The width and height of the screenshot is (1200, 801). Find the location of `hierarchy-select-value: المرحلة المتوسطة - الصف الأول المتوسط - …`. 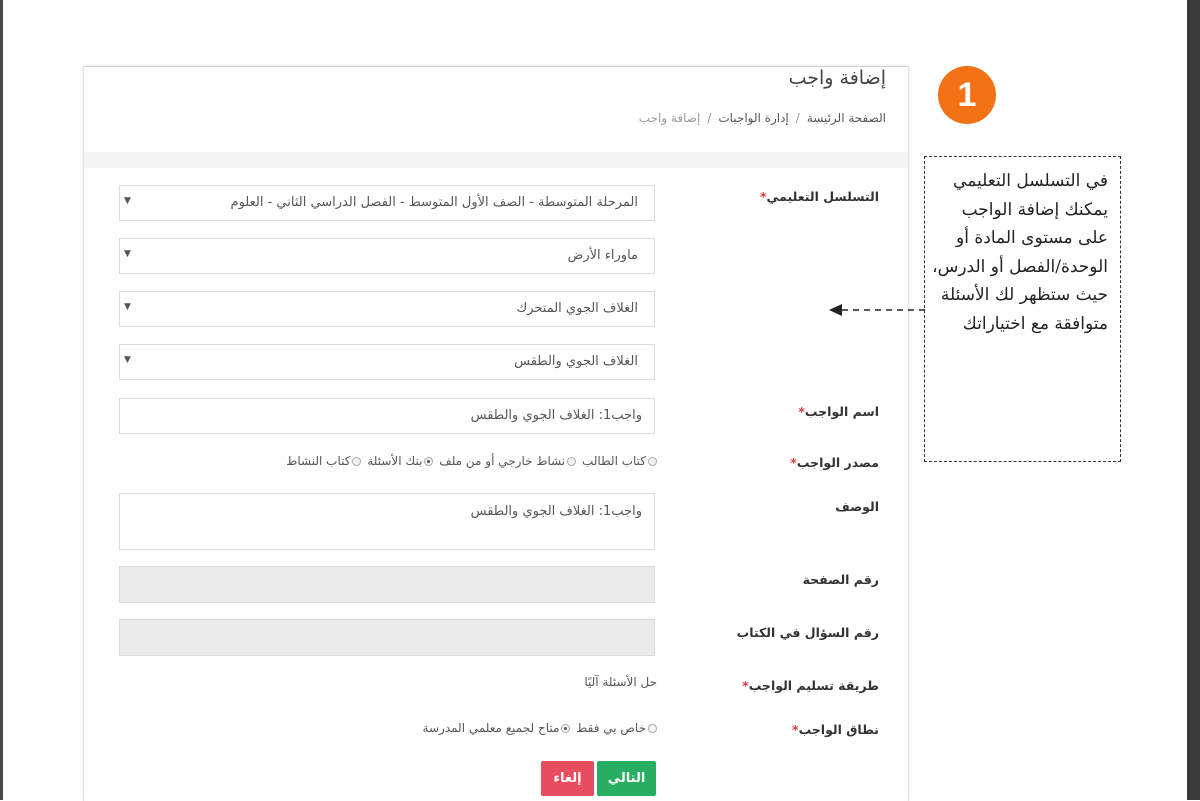

hierarchy-select-value: المرحلة المتوسطة - الصف الأول المتوسط - … is located at coordinates (434, 202).